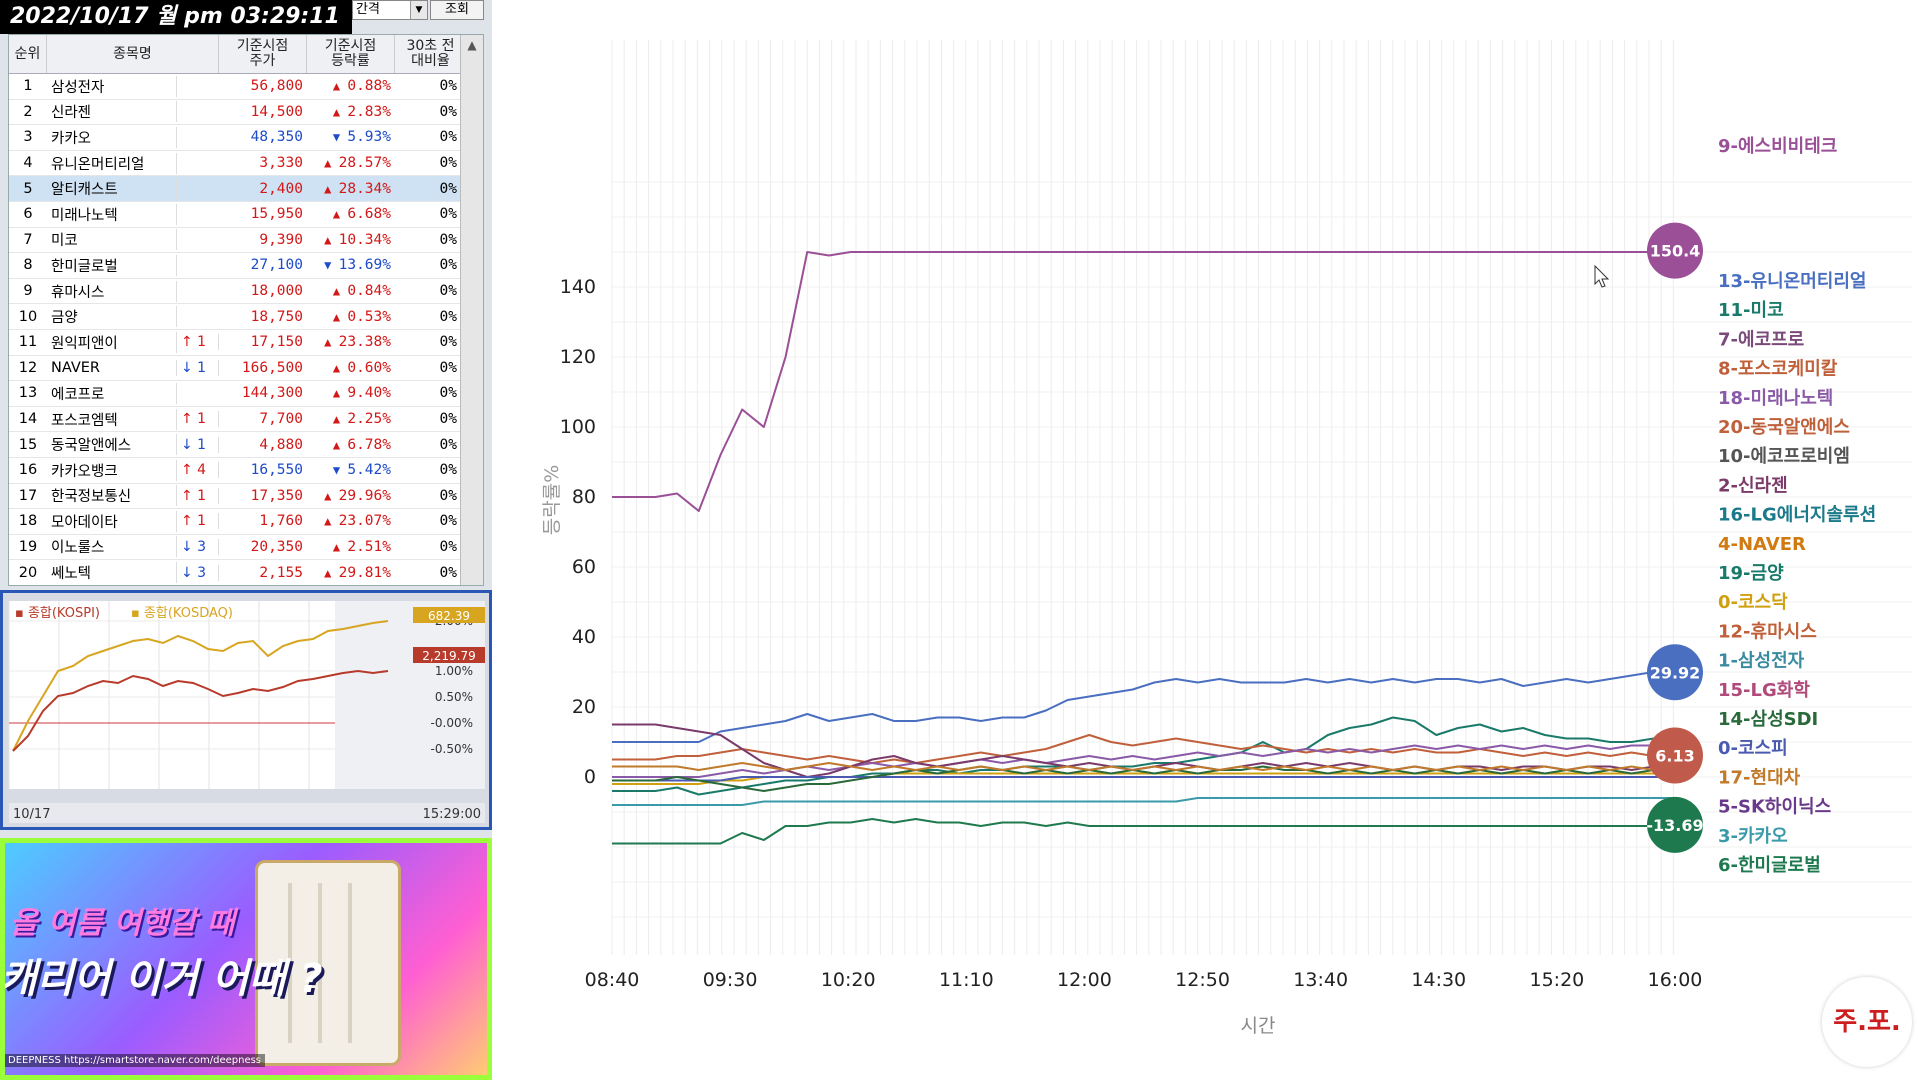  Describe the element at coordinates (246, 87) in the screenshot. I see `table-row: 1 삼성전자 56,800 ▲ 0.88% 0%` at that location.